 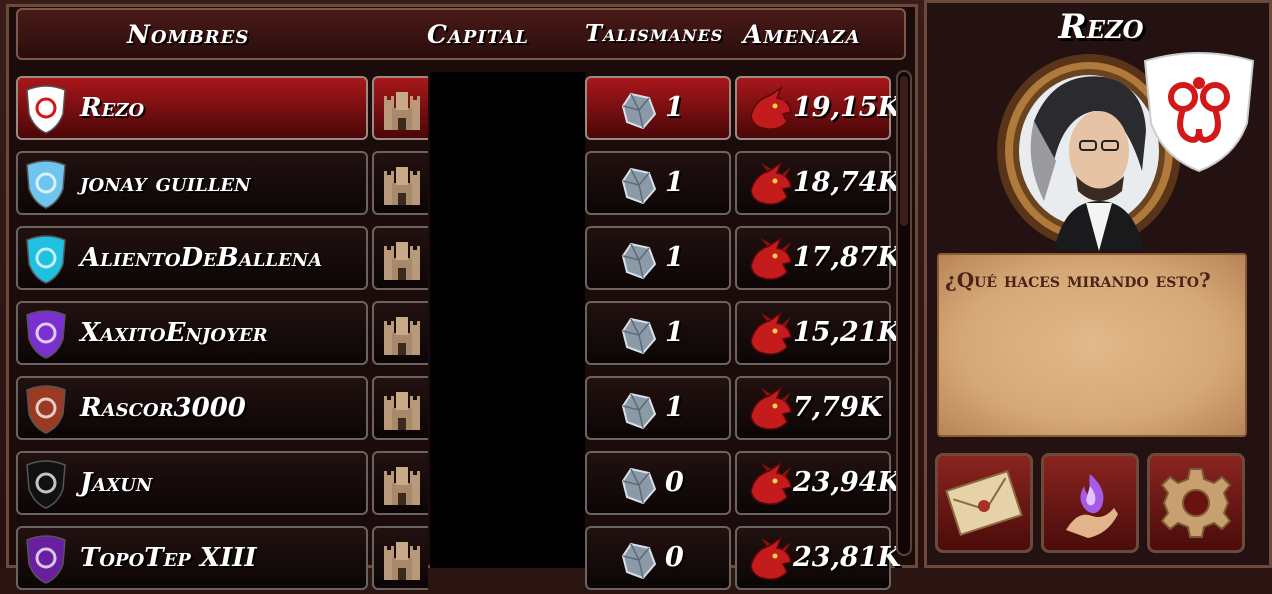 I want to click on player-name: AlientoDeBallena, so click(x=201, y=258).